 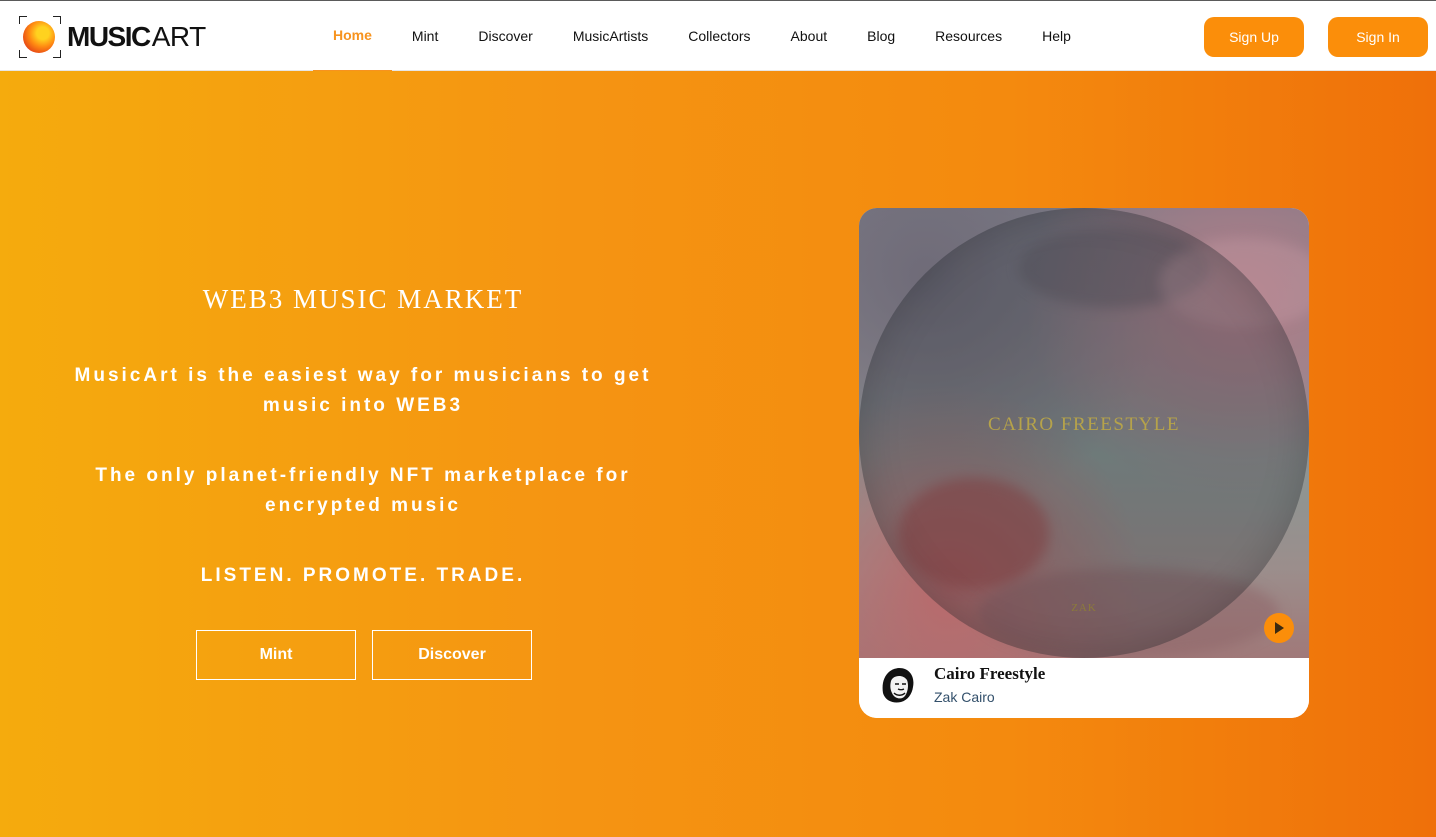 What do you see at coordinates (989, 674) in the screenshot?
I see `track-title: Cairo Freestyle` at bounding box center [989, 674].